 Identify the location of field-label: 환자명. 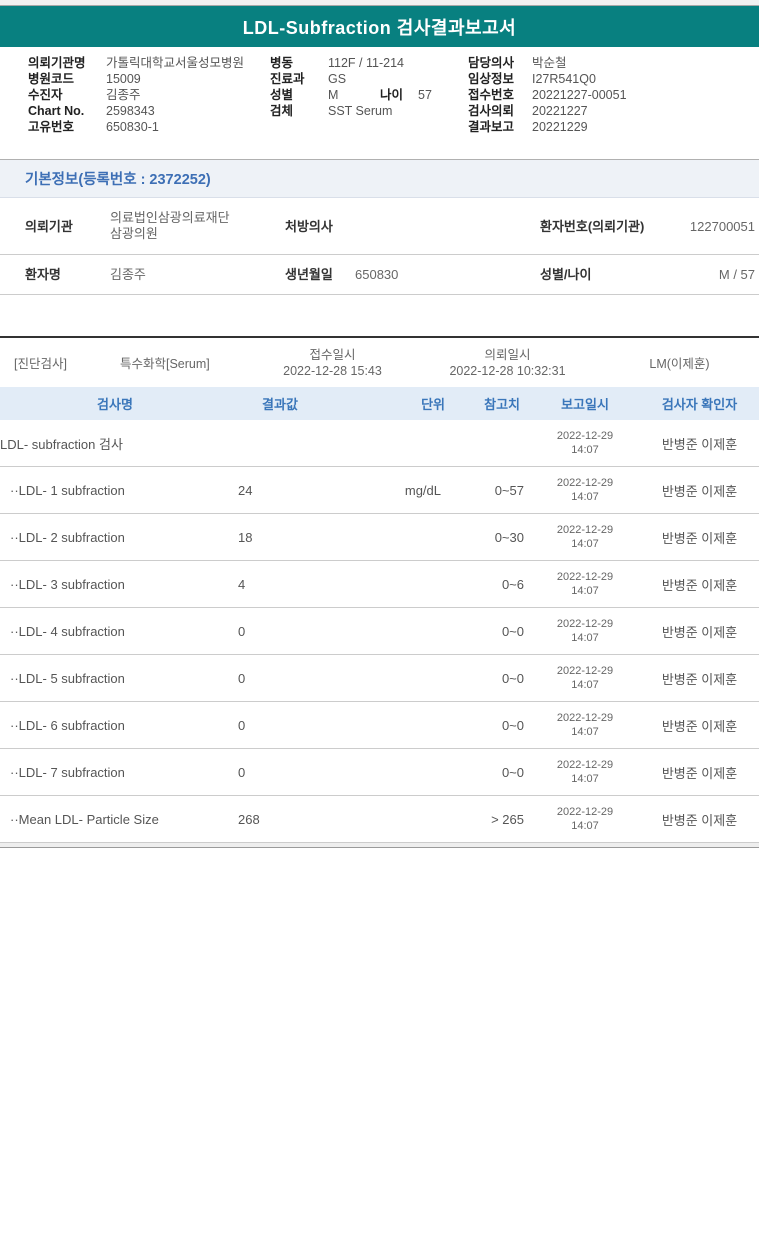
(43, 274).